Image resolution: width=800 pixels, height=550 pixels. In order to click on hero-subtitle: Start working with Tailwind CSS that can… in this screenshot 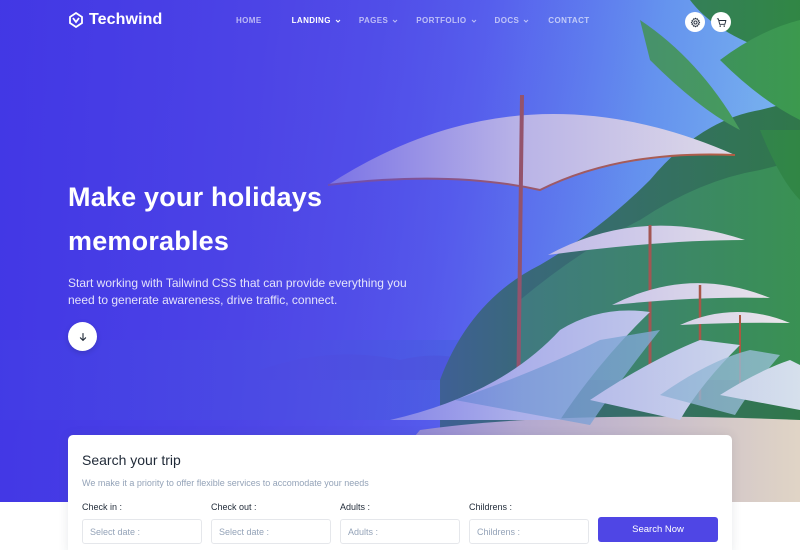, I will do `click(237, 291)`.